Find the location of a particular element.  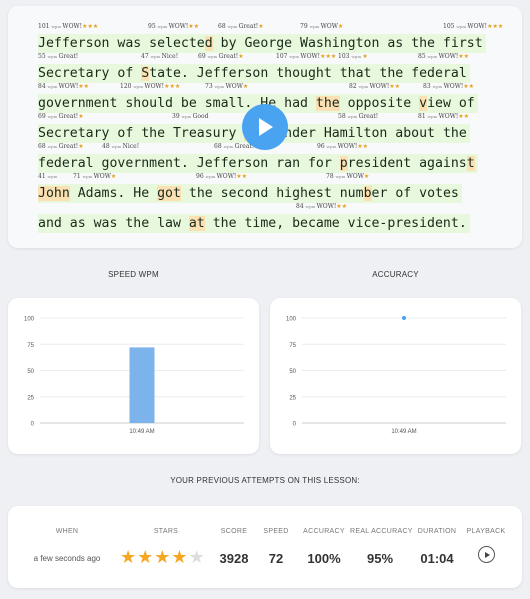

slow-keystroke-highlight: the is located at coordinates (327, 103).